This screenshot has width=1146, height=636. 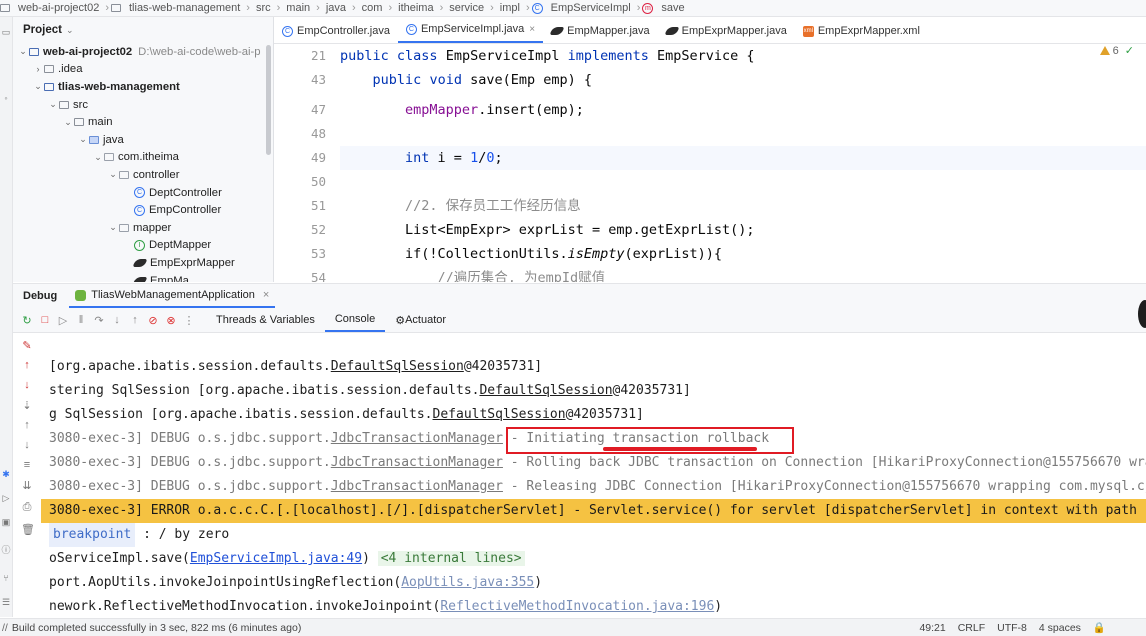 What do you see at coordinates (143, 122) in the screenshot?
I see `tree-node: ⌄ main` at bounding box center [143, 122].